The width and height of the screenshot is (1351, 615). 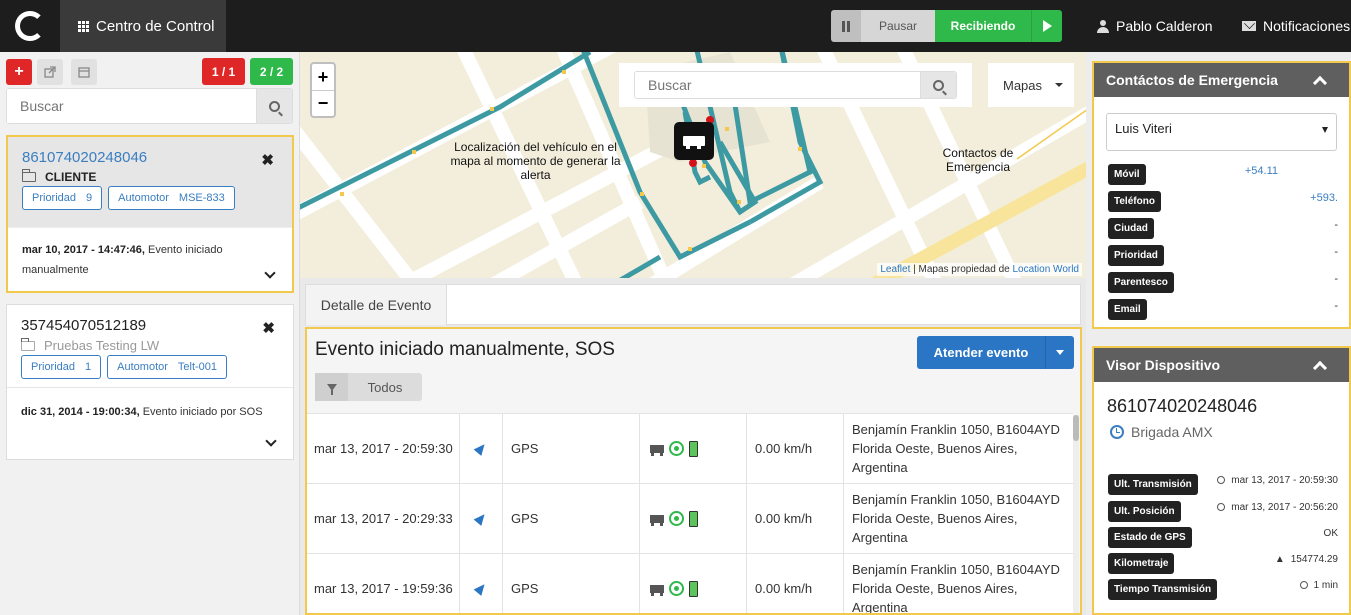 I want to click on contact-field: Móvil +54.11, so click(x=1223, y=175).